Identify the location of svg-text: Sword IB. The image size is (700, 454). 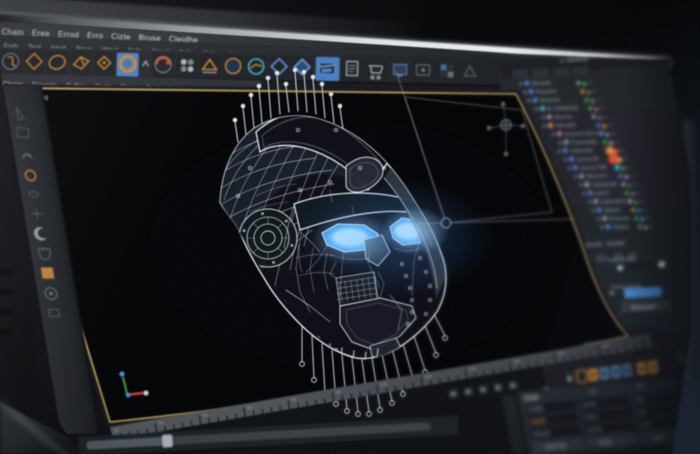
(587, 159).